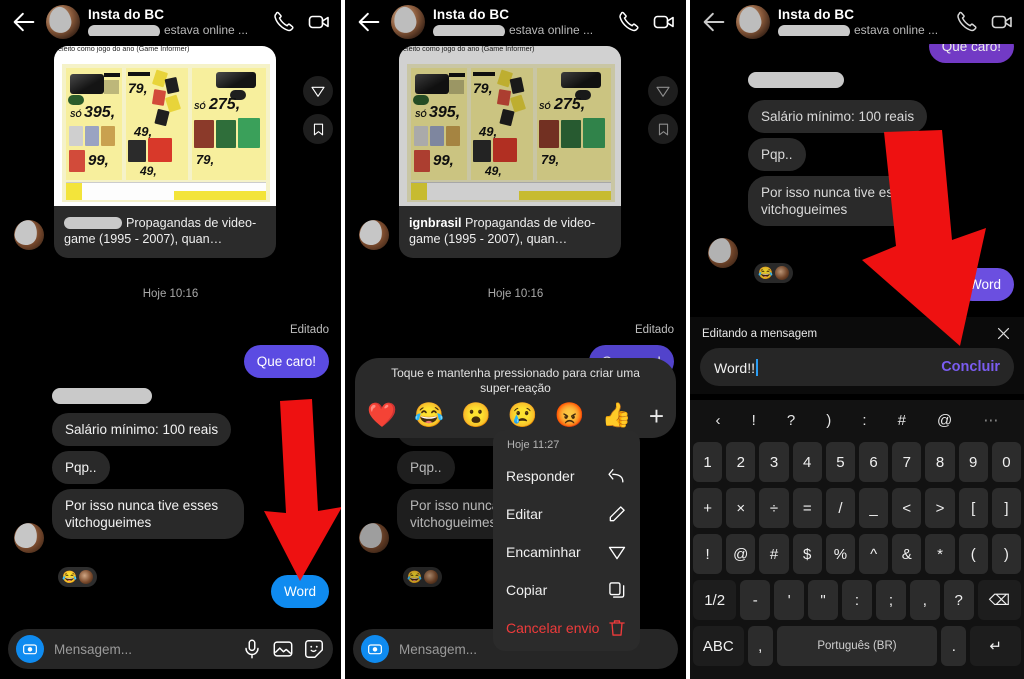 This screenshot has width=1024, height=679. What do you see at coordinates (286, 361) in the screenshot?
I see `message-bubble-que-caro: Que caro!` at bounding box center [286, 361].